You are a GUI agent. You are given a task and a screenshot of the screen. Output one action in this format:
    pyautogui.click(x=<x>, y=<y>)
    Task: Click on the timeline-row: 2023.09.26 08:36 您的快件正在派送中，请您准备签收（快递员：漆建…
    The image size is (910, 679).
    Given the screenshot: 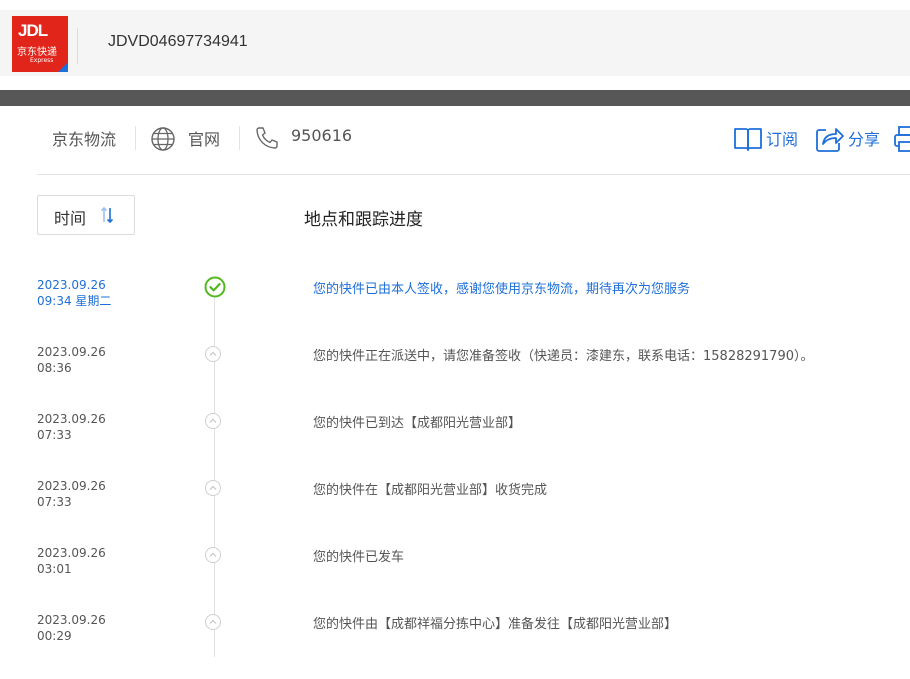 What is the action you would take?
    pyautogui.click(x=455, y=377)
    